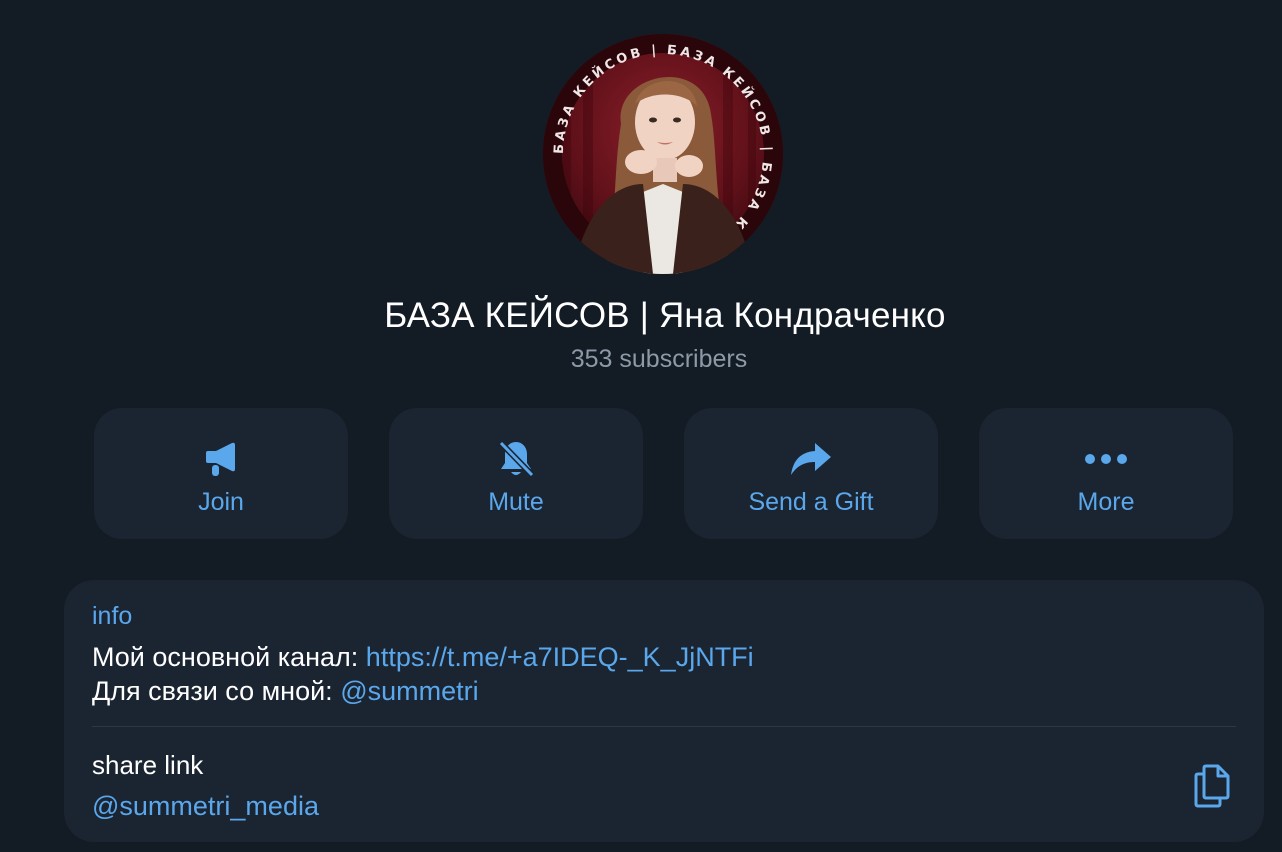 The width and height of the screenshot is (1282, 852). I want to click on copy-icon, so click(1212, 785).